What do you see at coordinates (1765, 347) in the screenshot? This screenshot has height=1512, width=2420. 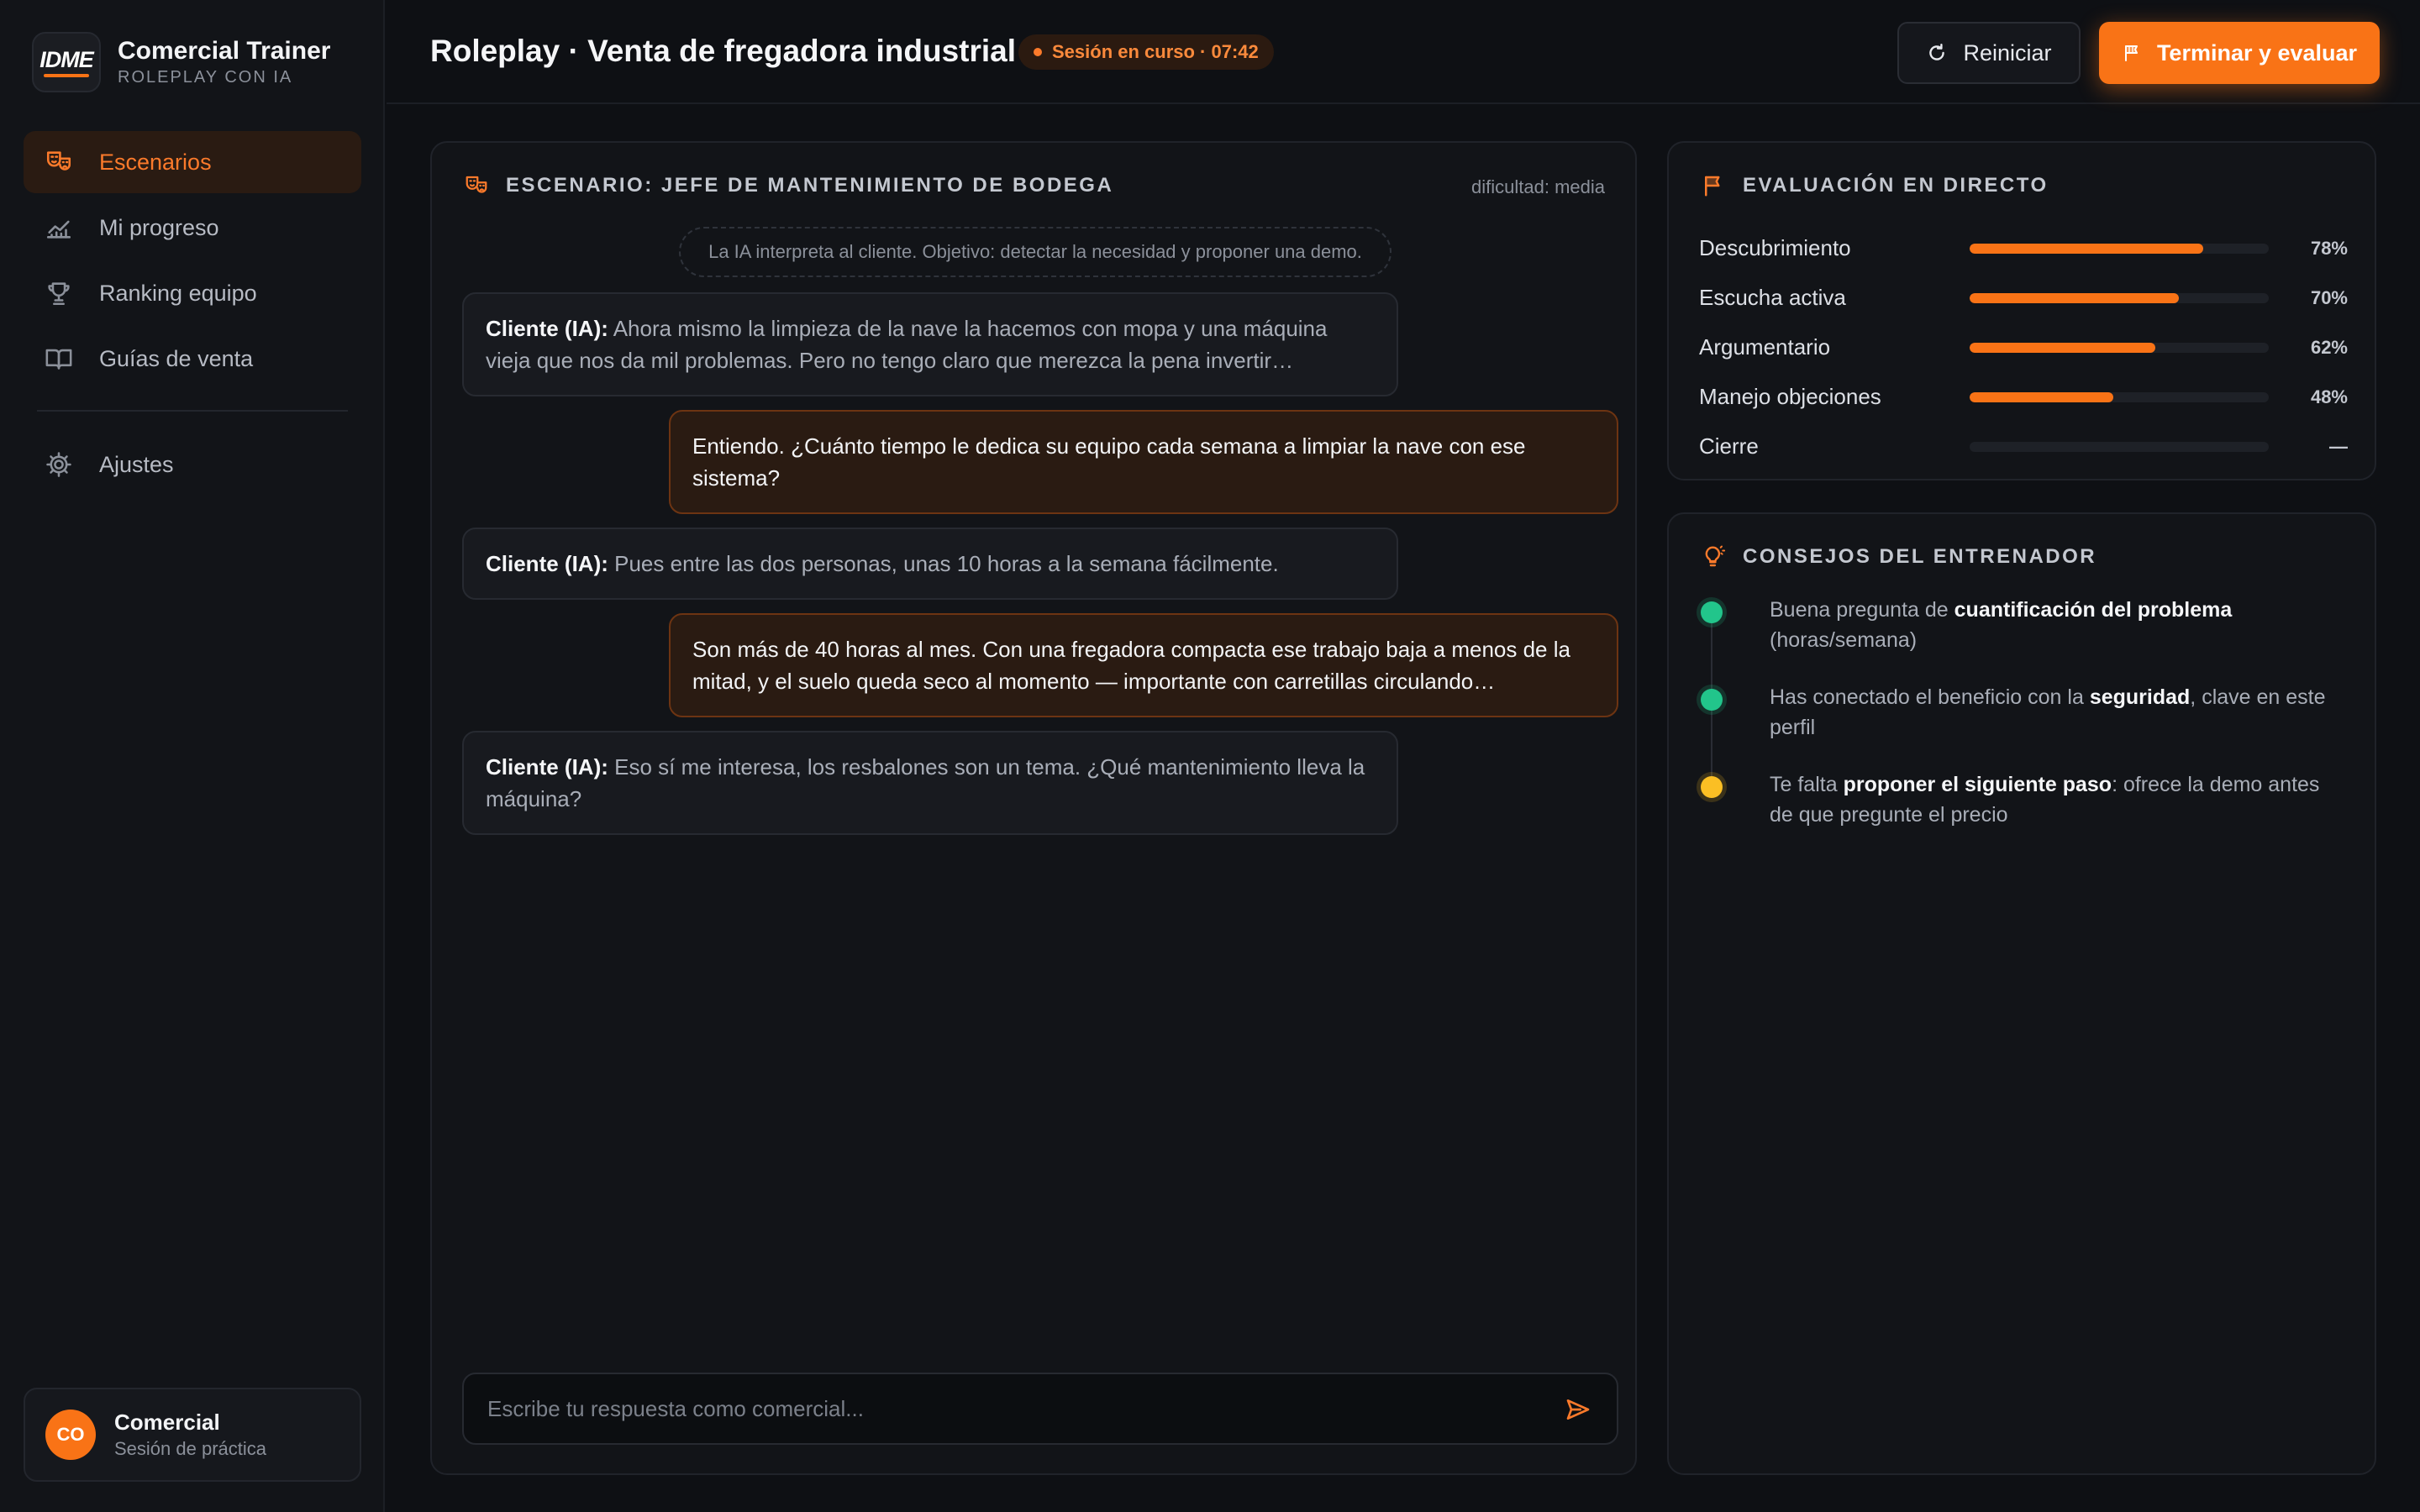 I see `metric-label: Argumentario` at bounding box center [1765, 347].